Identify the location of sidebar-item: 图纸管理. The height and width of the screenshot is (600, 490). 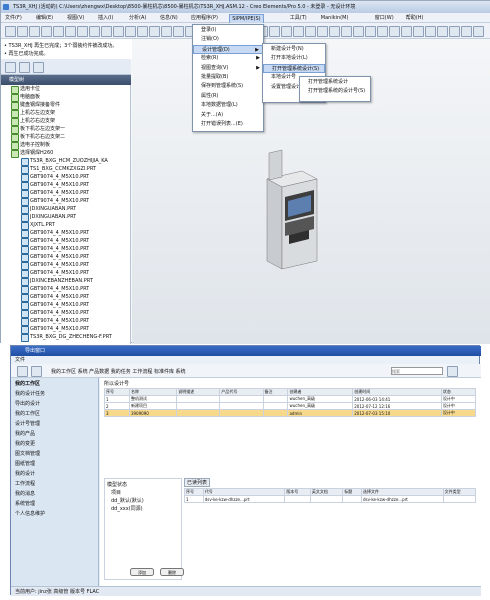
(56, 464).